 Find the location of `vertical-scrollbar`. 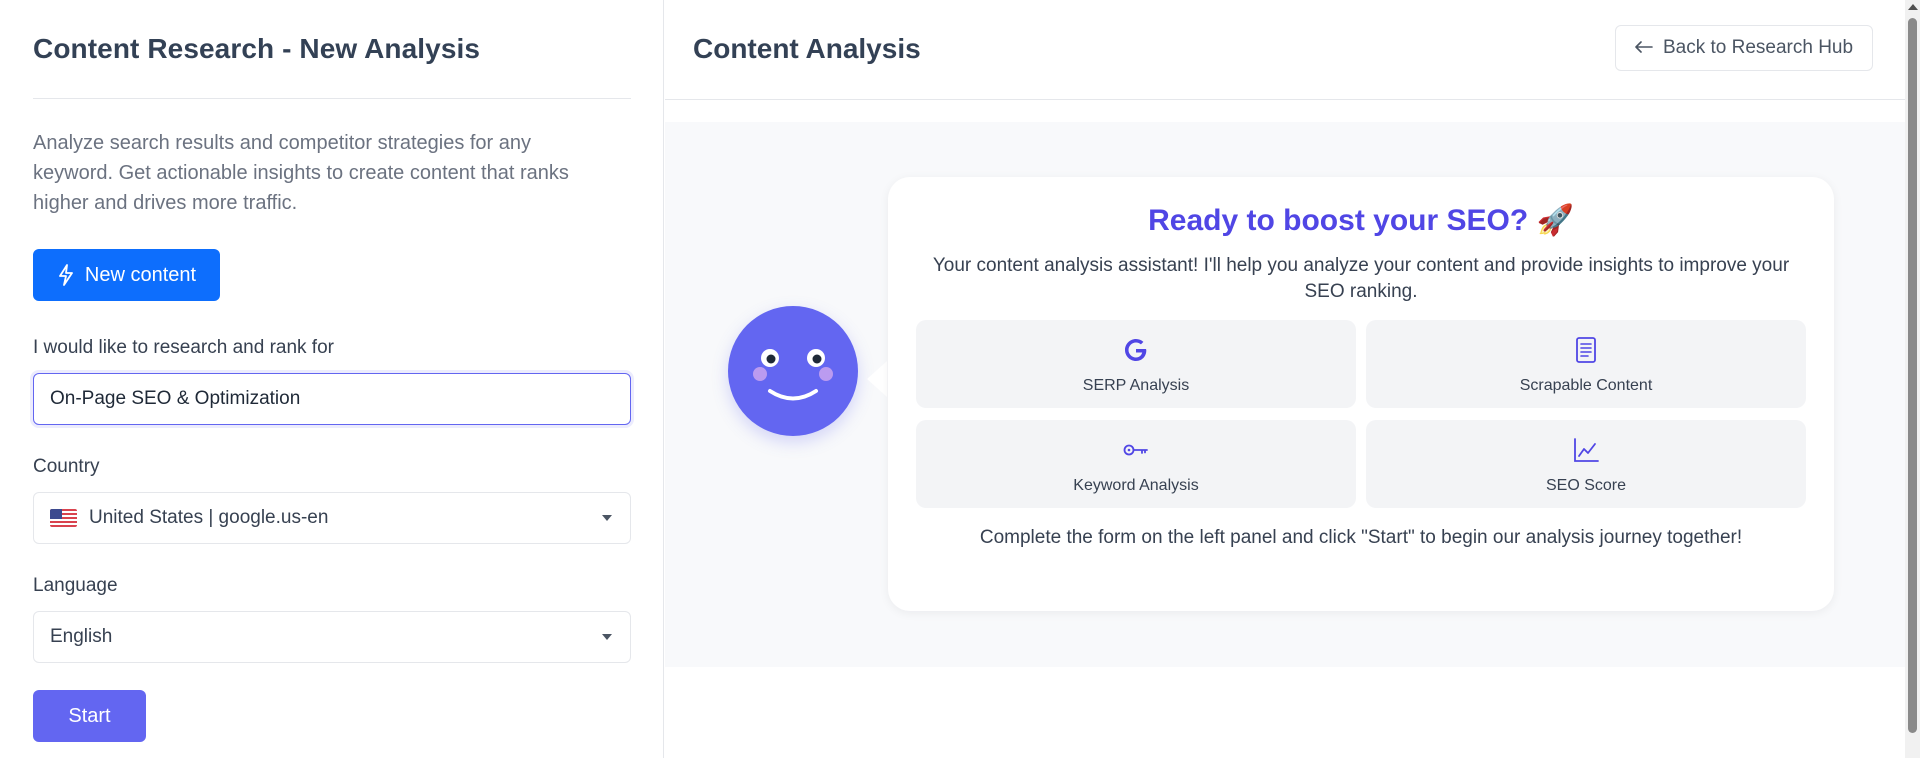

vertical-scrollbar is located at coordinates (1912, 379).